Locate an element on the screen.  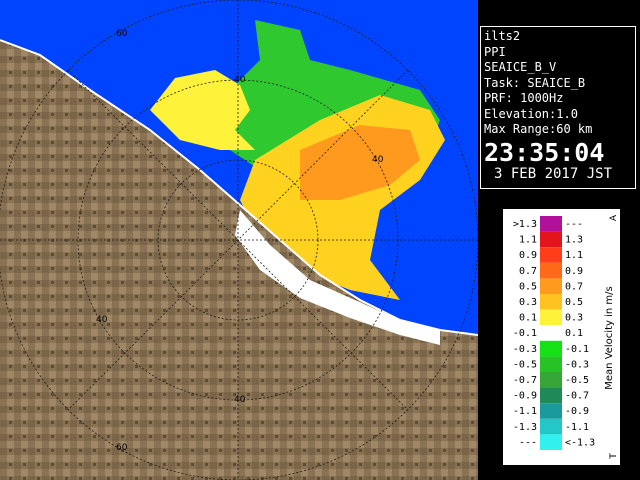
legend-label-left: 1.1 is located at coordinates (528, 240).